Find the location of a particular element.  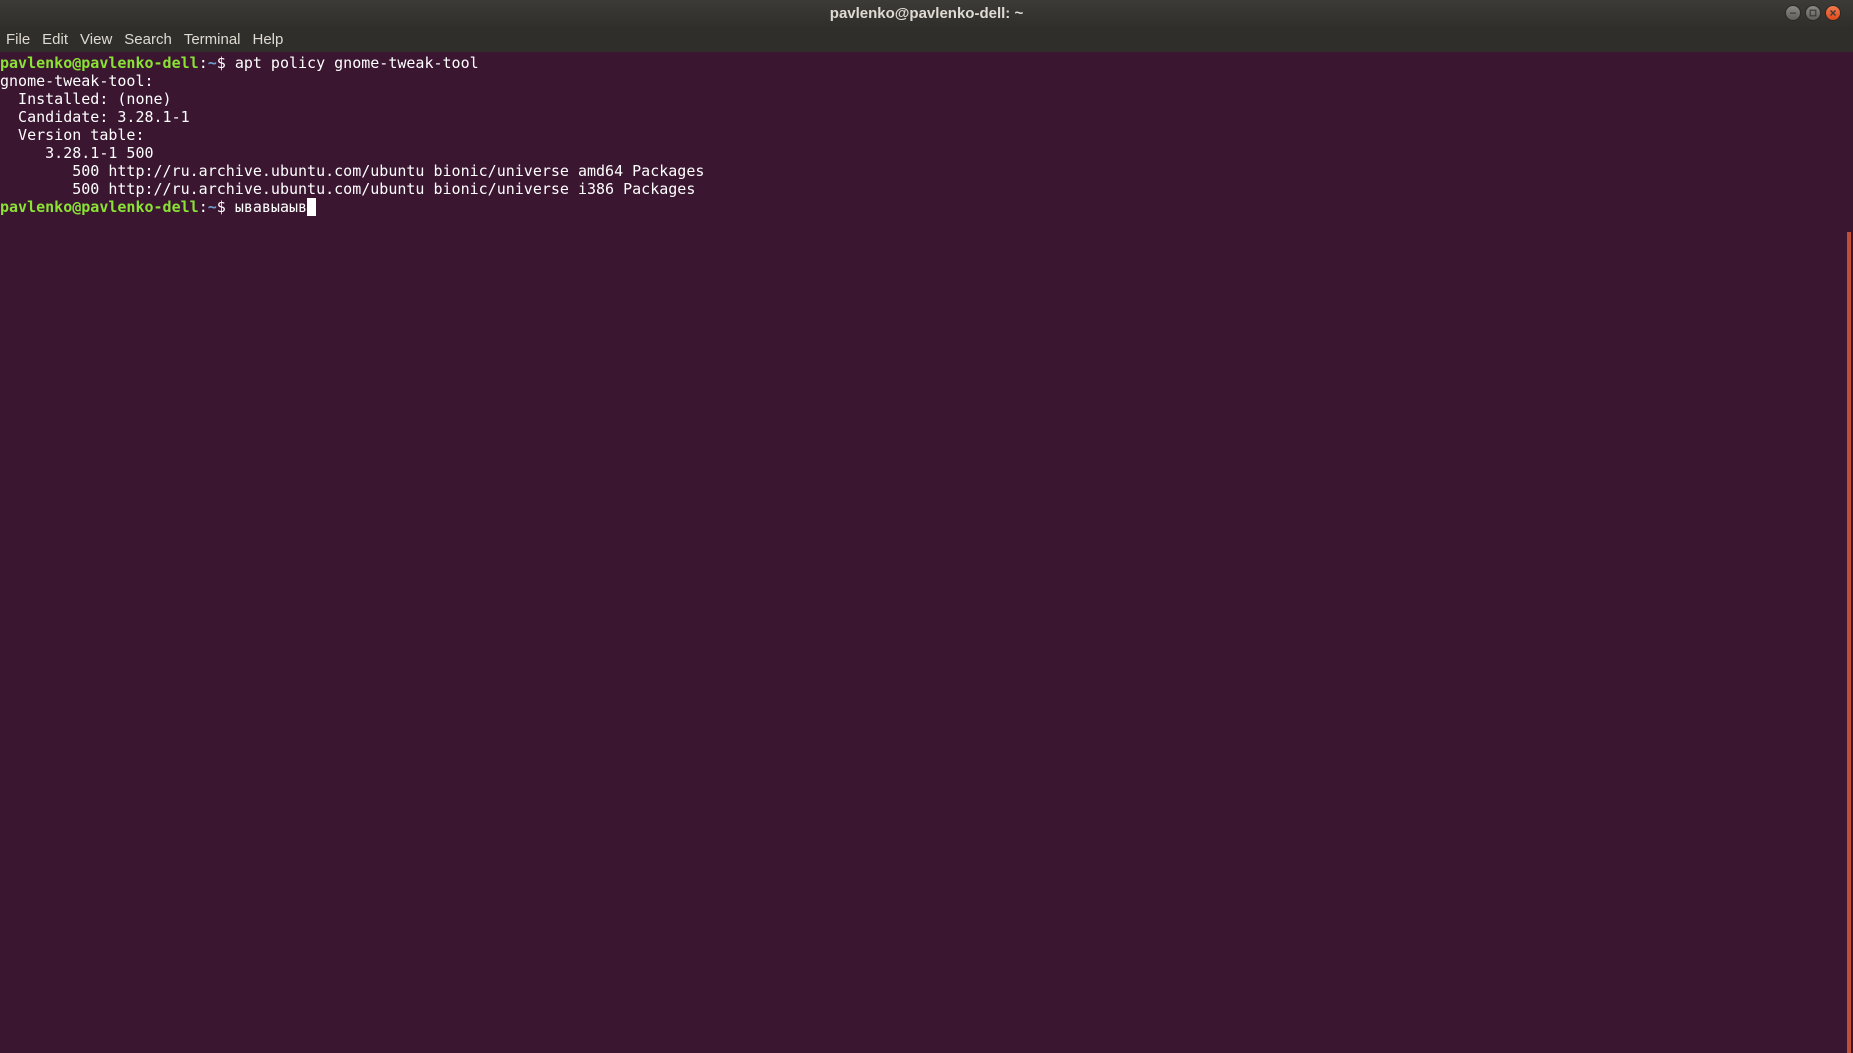

close-button is located at coordinates (1833, 13).